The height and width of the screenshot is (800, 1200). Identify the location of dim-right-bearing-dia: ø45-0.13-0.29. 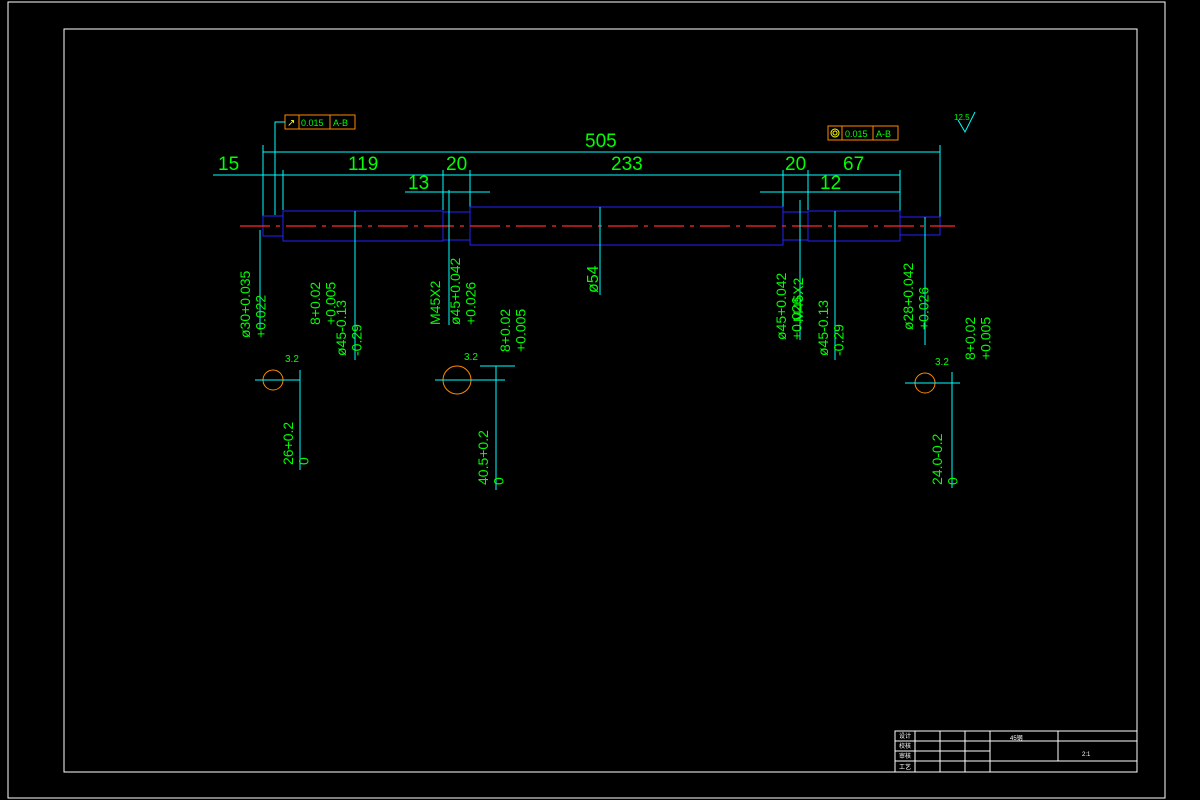
(830, 328).